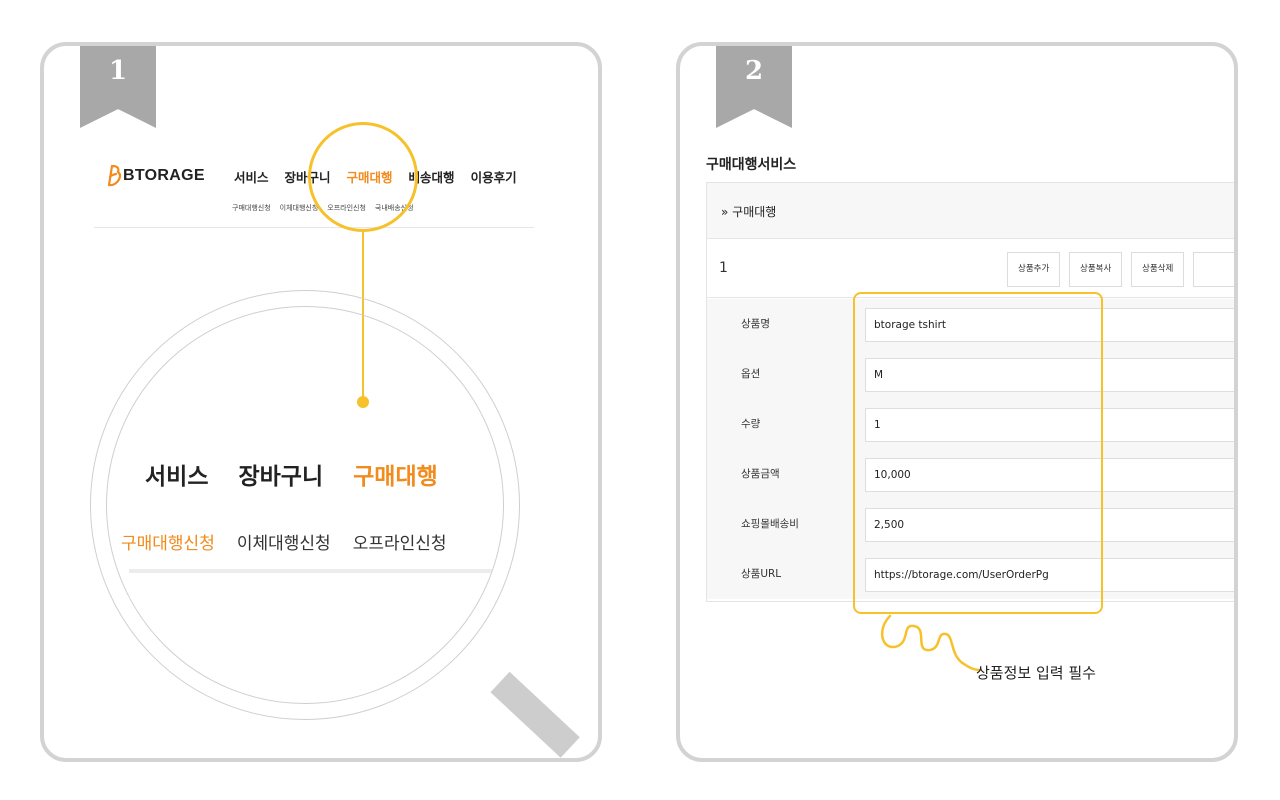 This screenshot has width=1280, height=800. What do you see at coordinates (770, 524) in the screenshot?
I see `shipping-fee-label: 쇼핑몰배송비` at bounding box center [770, 524].